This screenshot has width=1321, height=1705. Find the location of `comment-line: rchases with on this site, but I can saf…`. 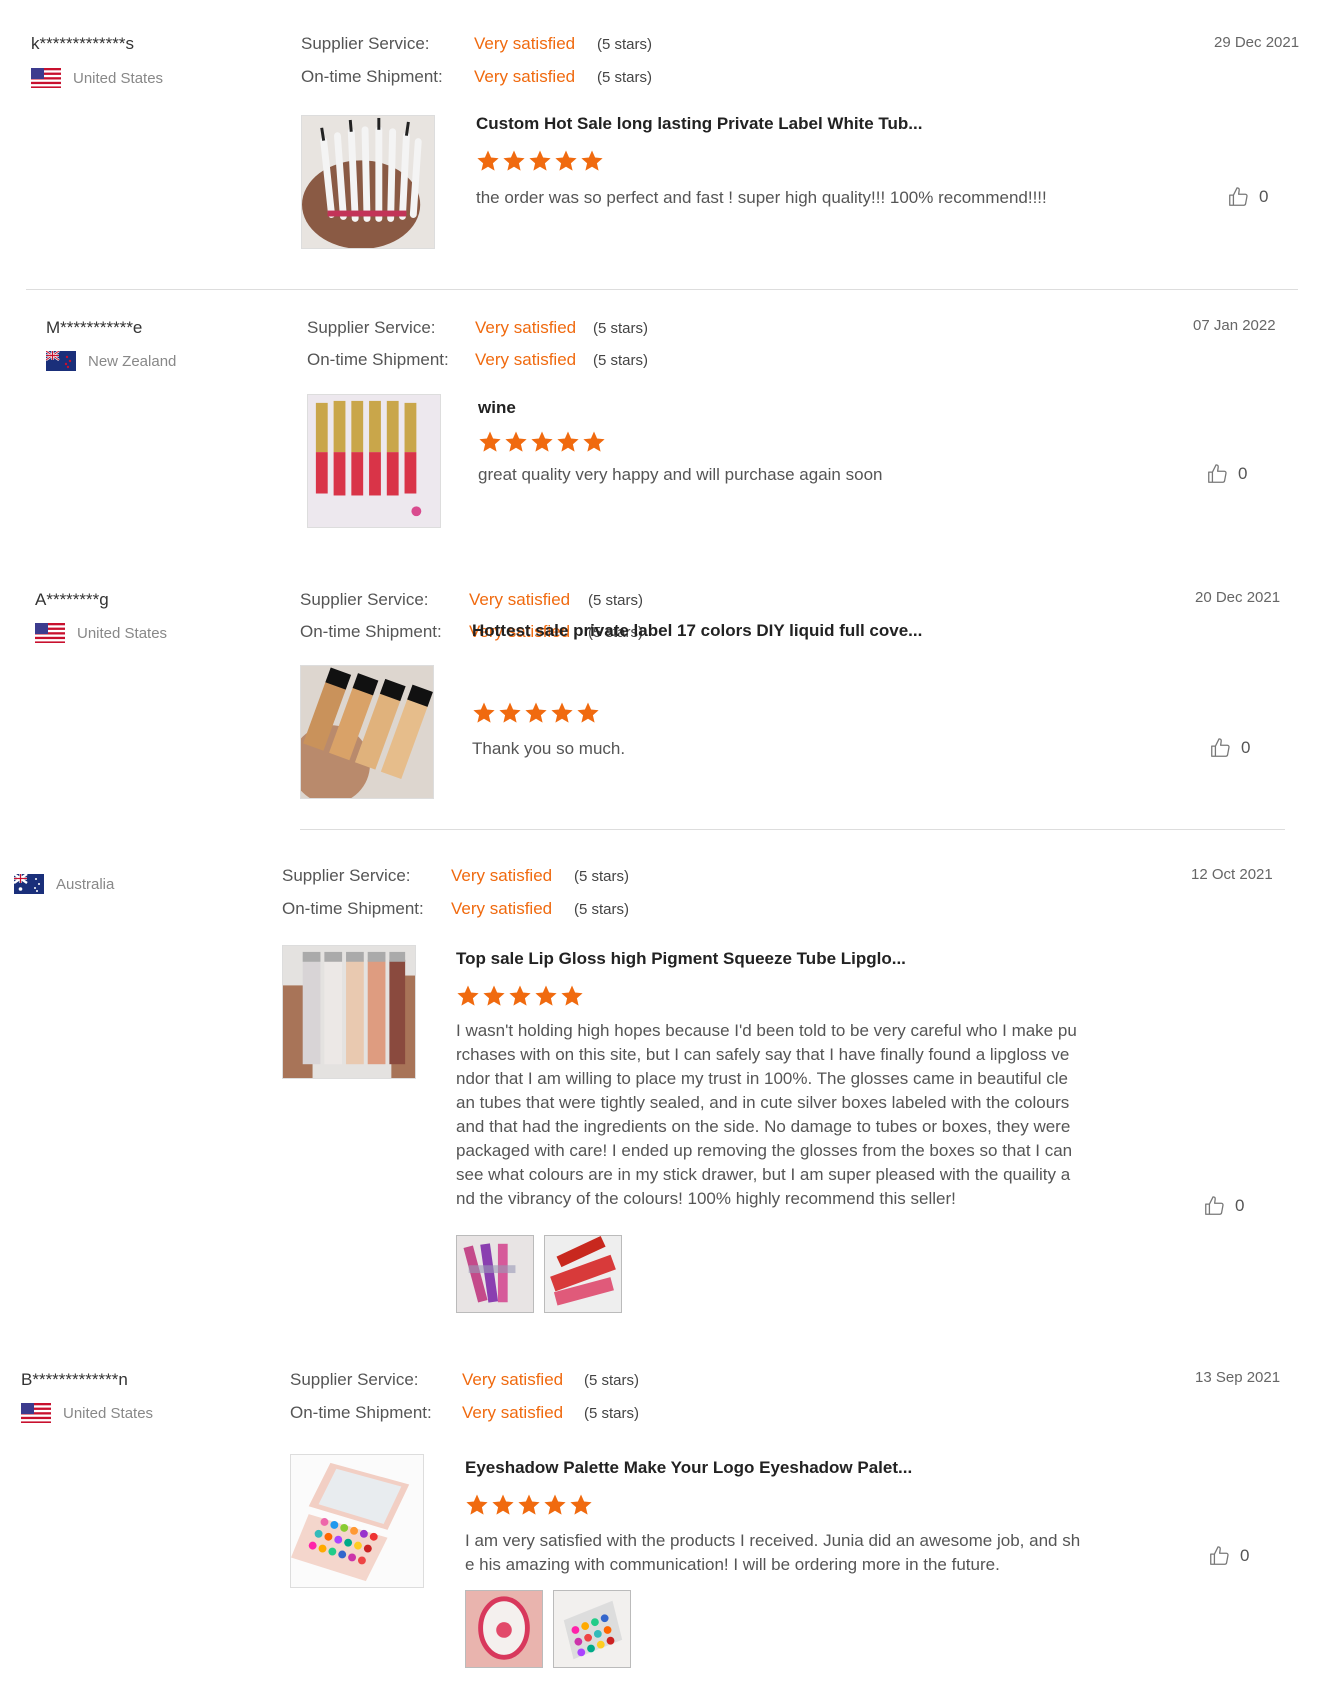

comment-line: rchases with on this site, but I can saf… is located at coordinates (763, 1054).